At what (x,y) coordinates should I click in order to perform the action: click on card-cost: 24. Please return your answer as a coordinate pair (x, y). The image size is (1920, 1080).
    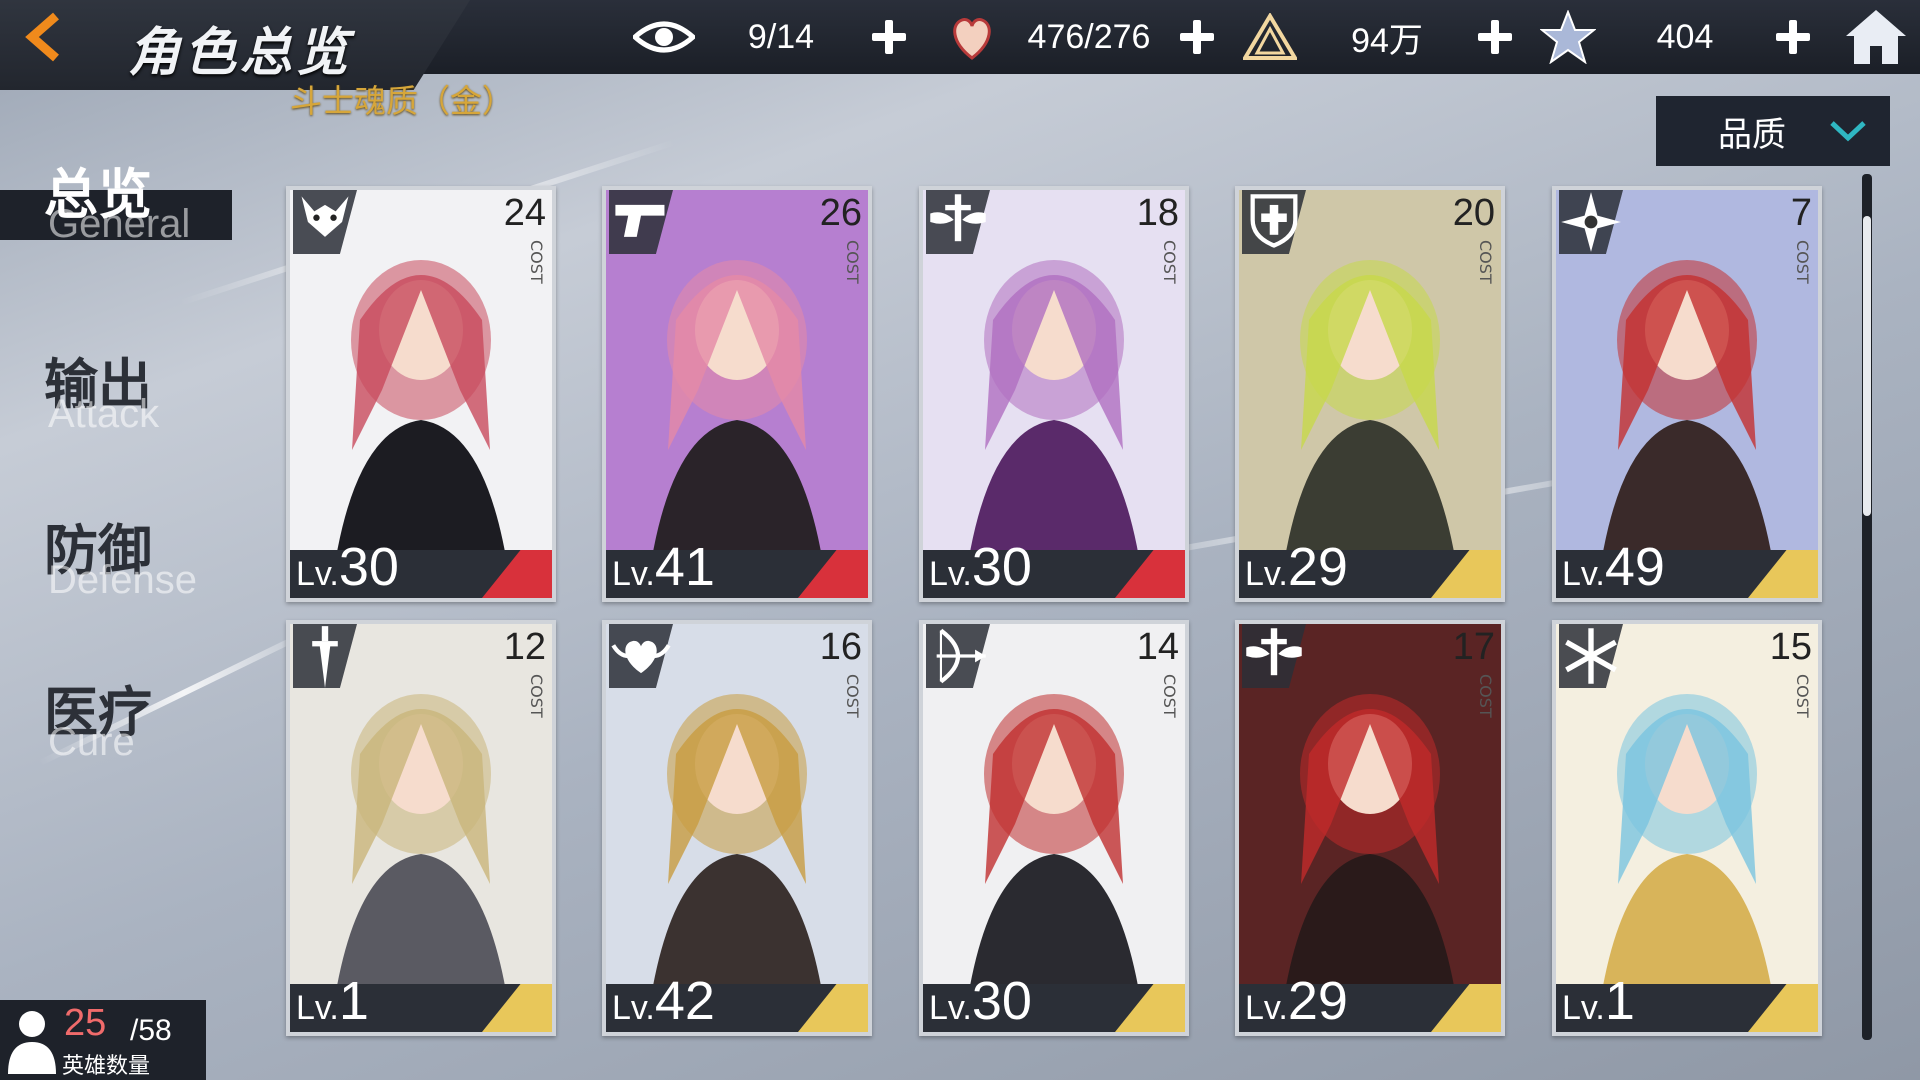
    Looking at the image, I should click on (524, 213).